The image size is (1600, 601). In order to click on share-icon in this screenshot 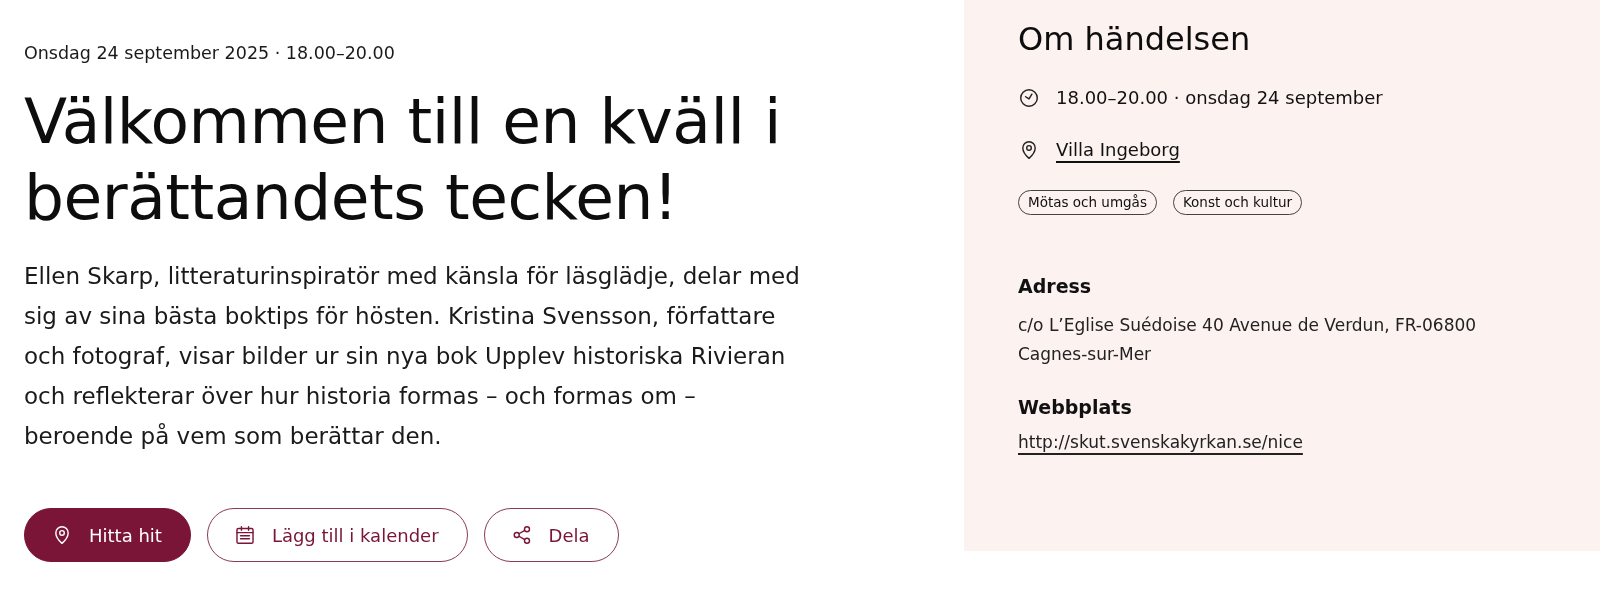, I will do `click(521, 535)`.